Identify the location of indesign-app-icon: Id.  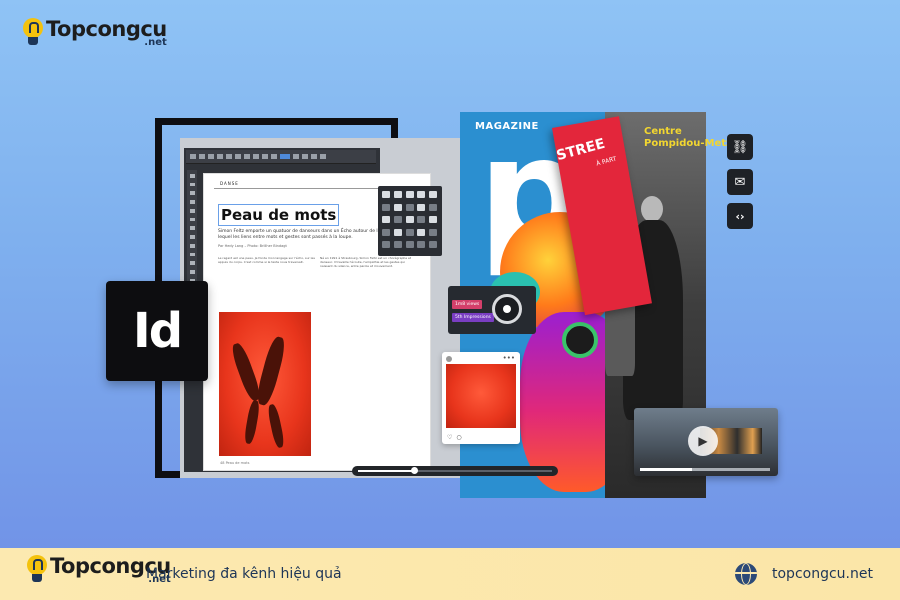
(157, 331).